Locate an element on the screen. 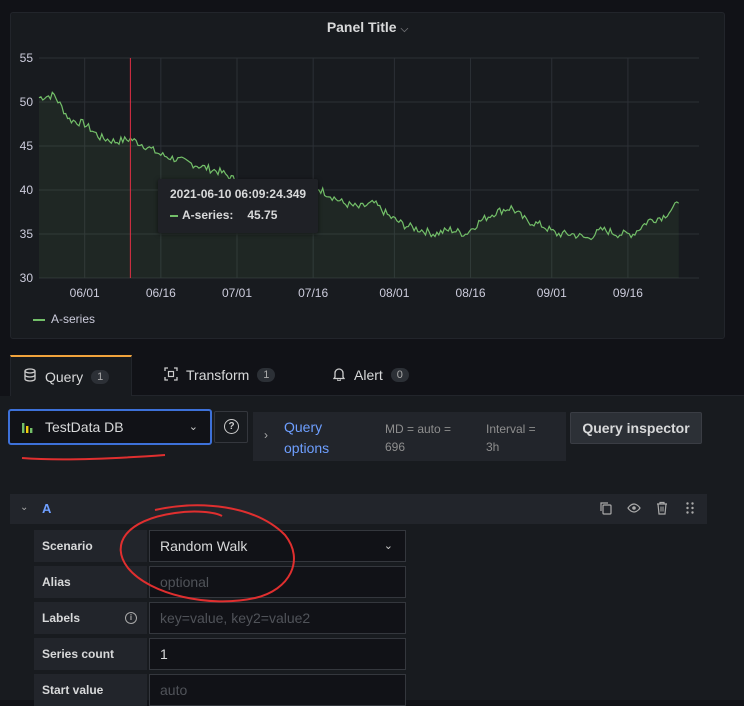 This screenshot has width=744, height=706. scenario-select: Random Walk ⌄ is located at coordinates (277, 546).